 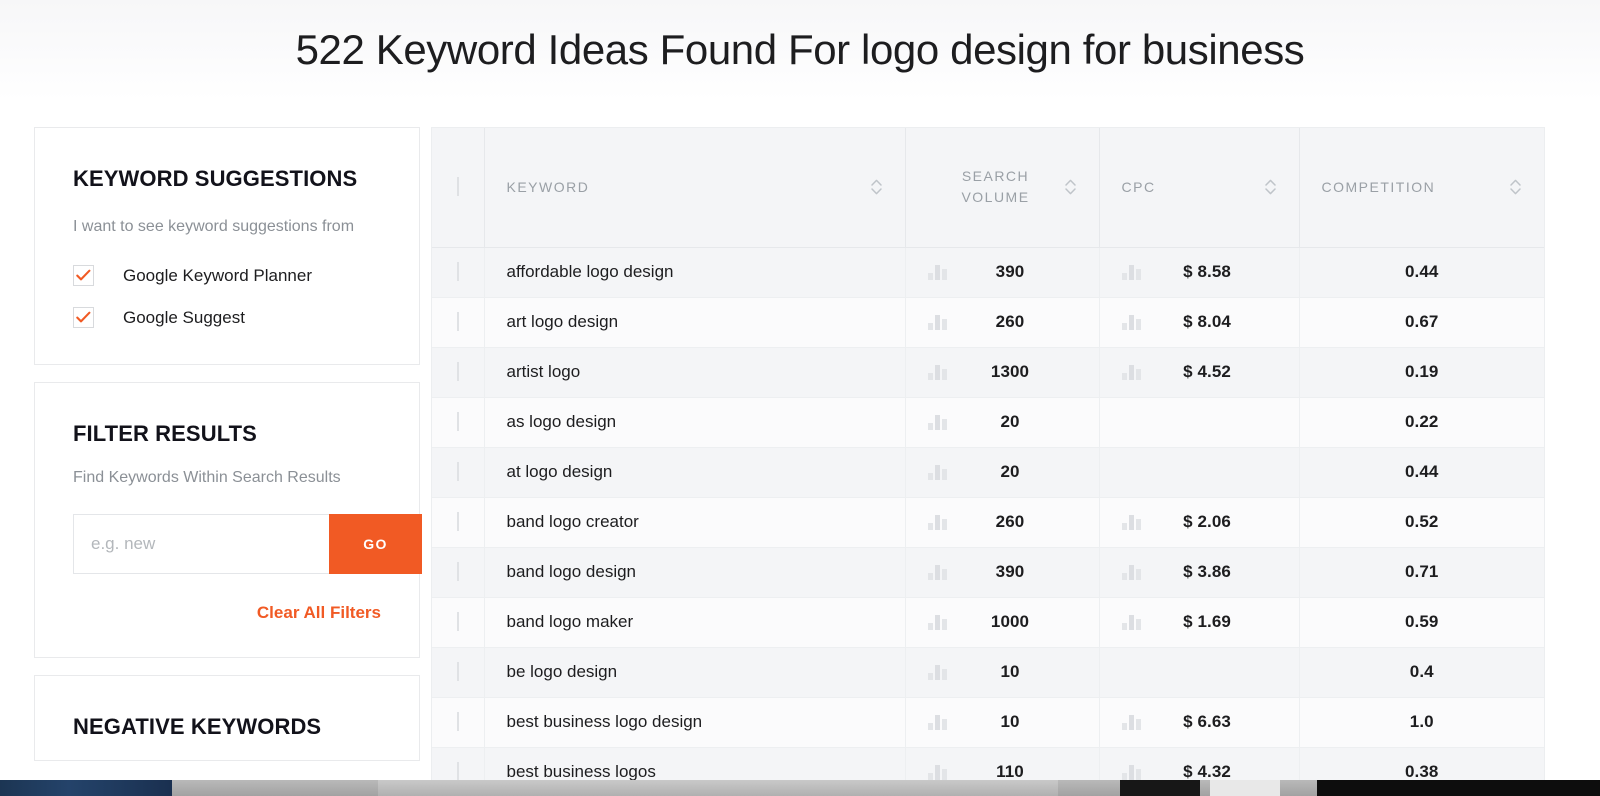 I want to click on clear-all-filters-link: Clear All Filters, so click(x=227, y=613).